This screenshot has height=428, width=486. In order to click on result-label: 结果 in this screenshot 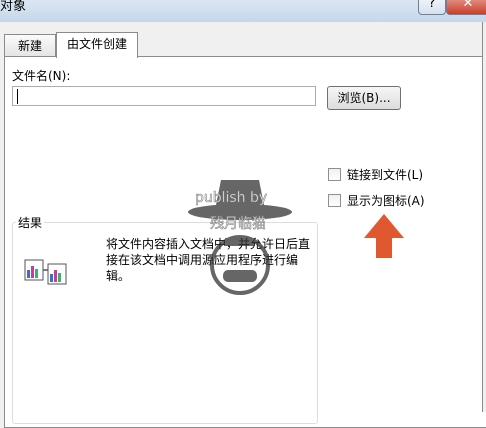, I will do `click(30, 222)`.